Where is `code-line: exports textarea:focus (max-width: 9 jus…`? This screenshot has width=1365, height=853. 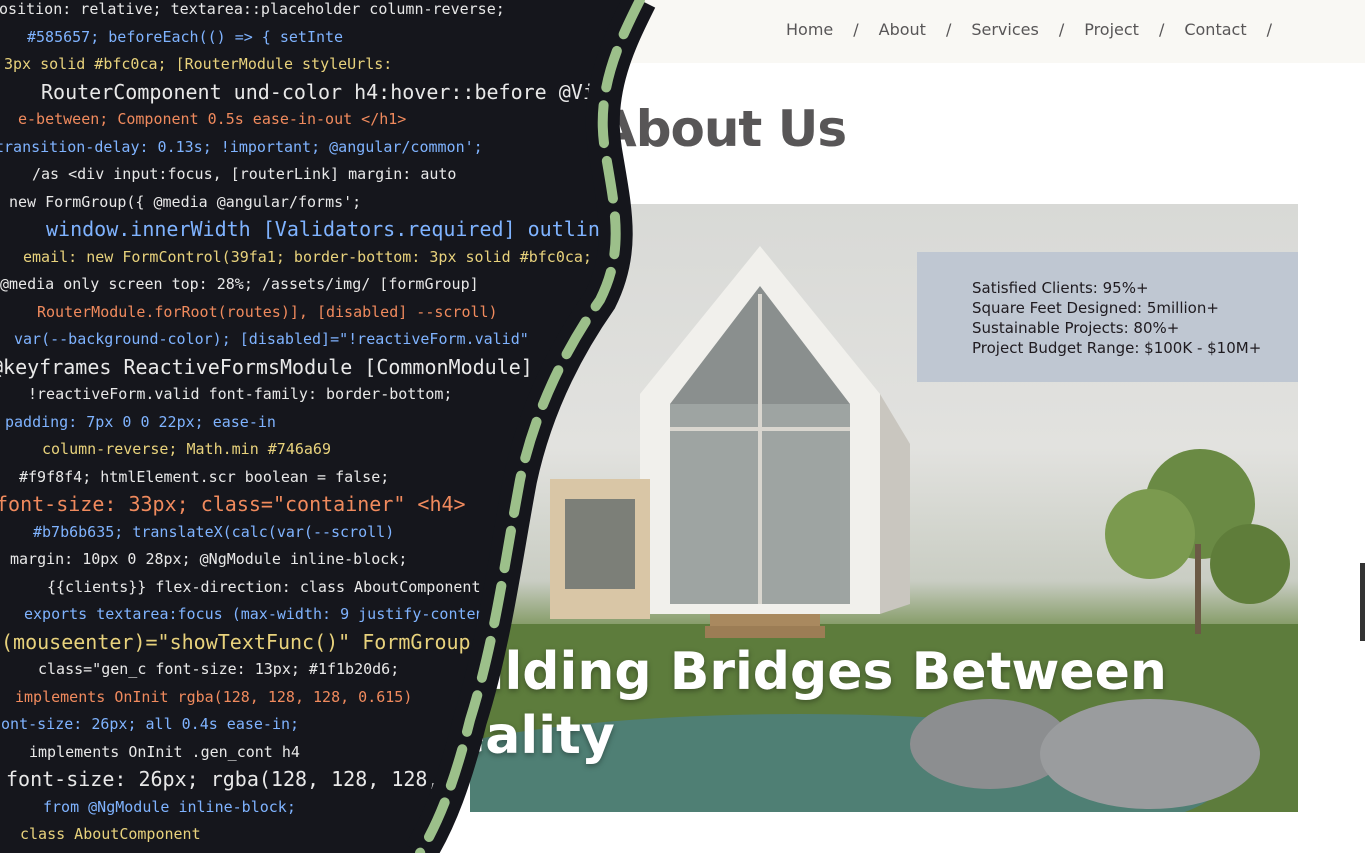 code-line: exports textarea:focus (max-width: 9 jus… is located at coordinates (259, 614).